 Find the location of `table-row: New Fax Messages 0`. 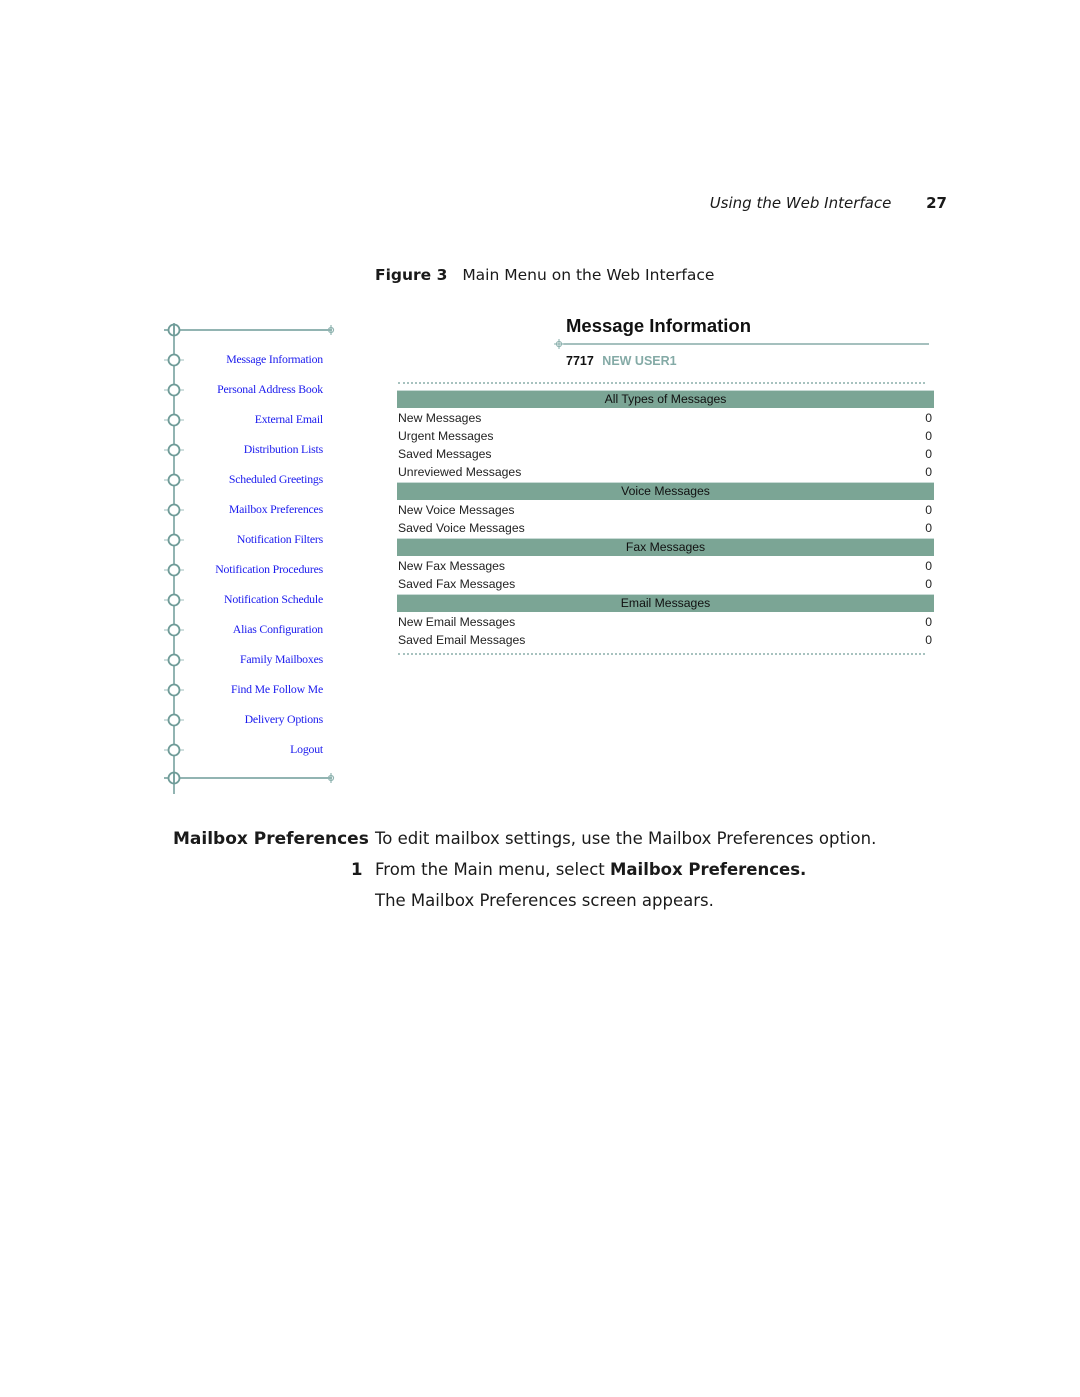

table-row: New Fax Messages 0 is located at coordinates (665, 566).